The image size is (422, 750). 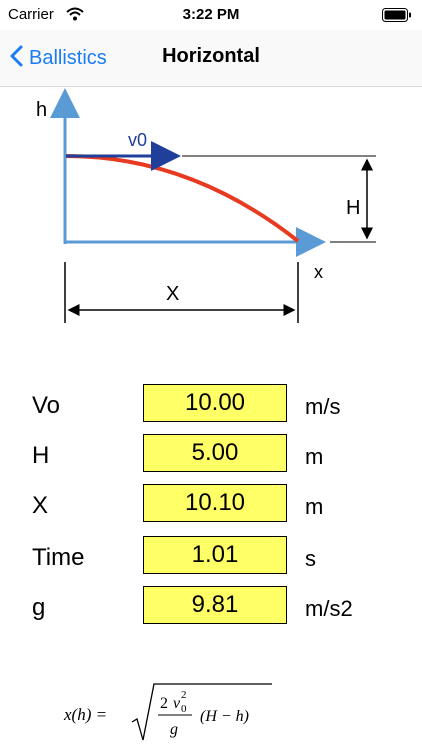 I want to click on formula-num-sub: 0, so click(x=184, y=709).